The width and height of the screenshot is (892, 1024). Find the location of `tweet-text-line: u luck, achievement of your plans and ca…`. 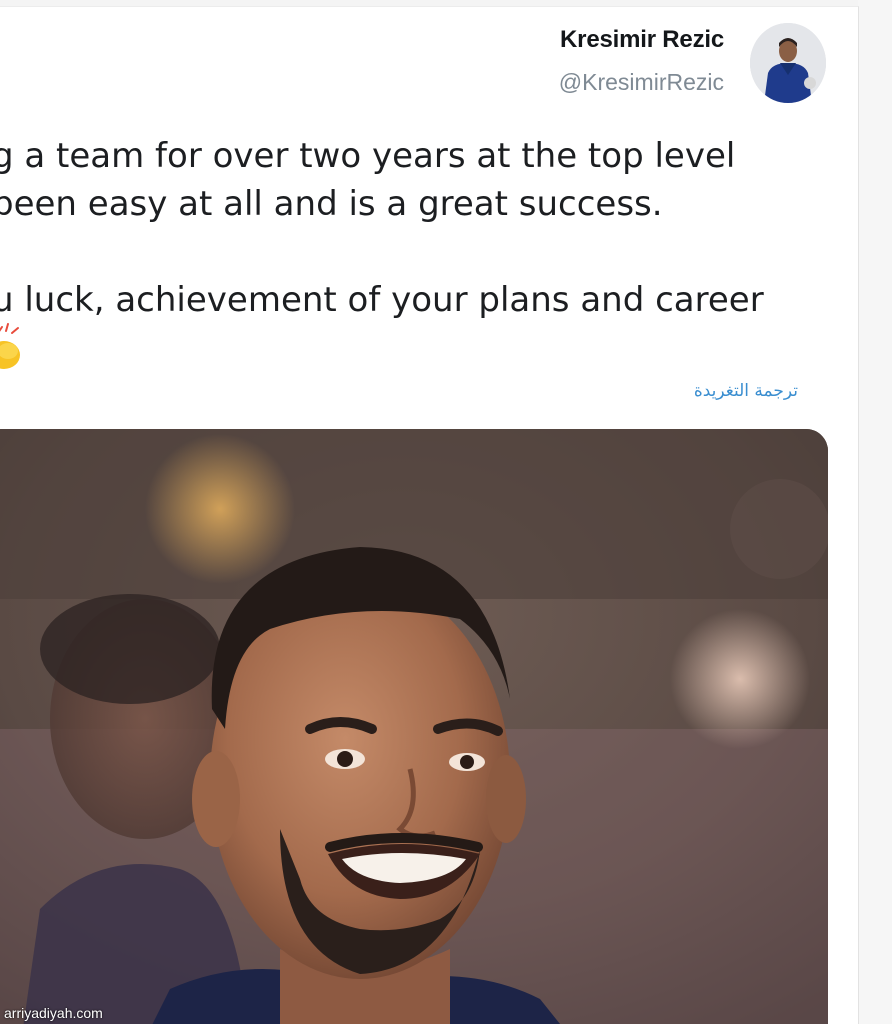

tweet-text-line: u luck, achievement of your plans and ca… is located at coordinates (382, 300).